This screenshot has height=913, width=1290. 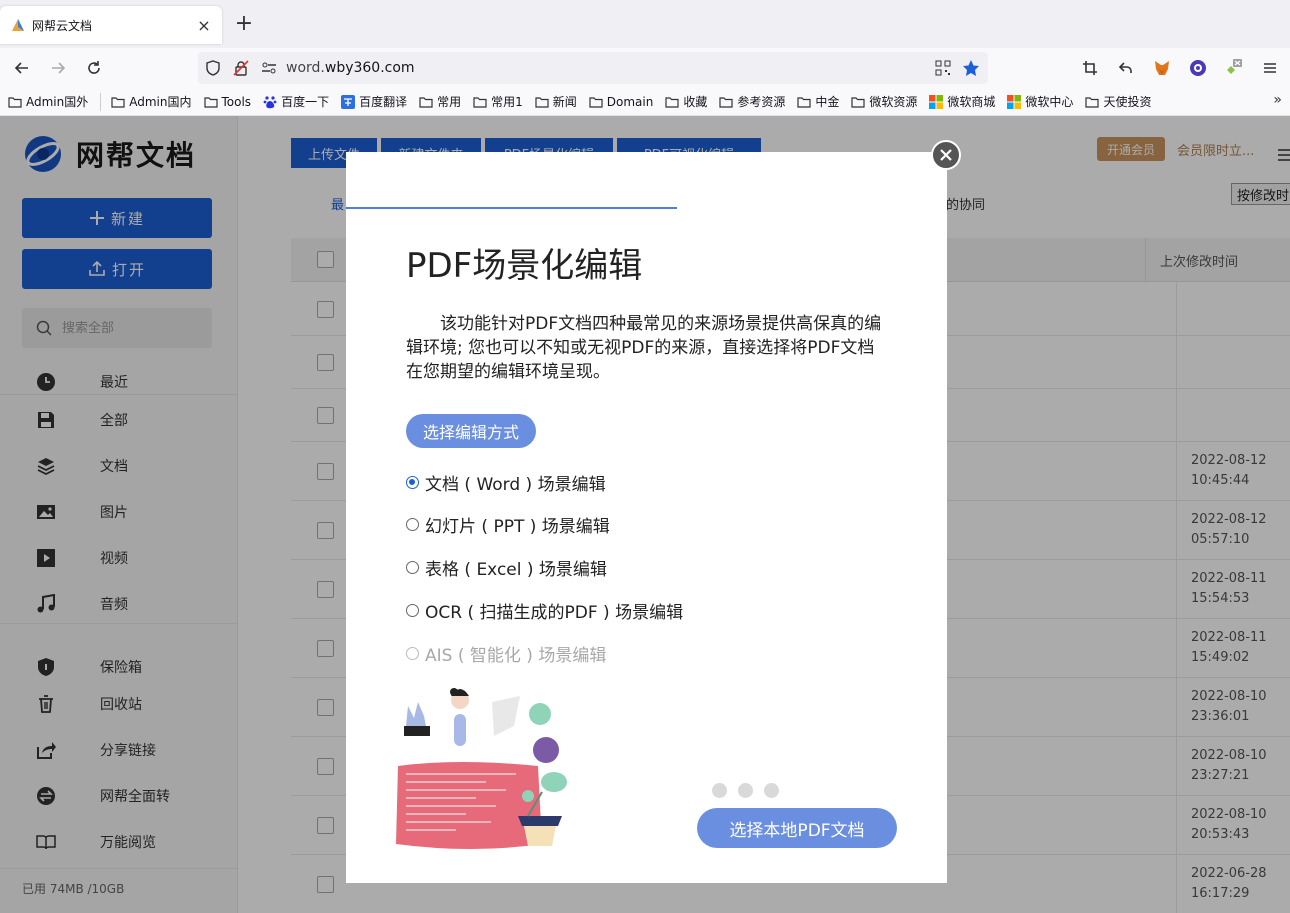 I want to click on browser-tab-strip: 网帮云文档 × +, so click(x=645, y=24).